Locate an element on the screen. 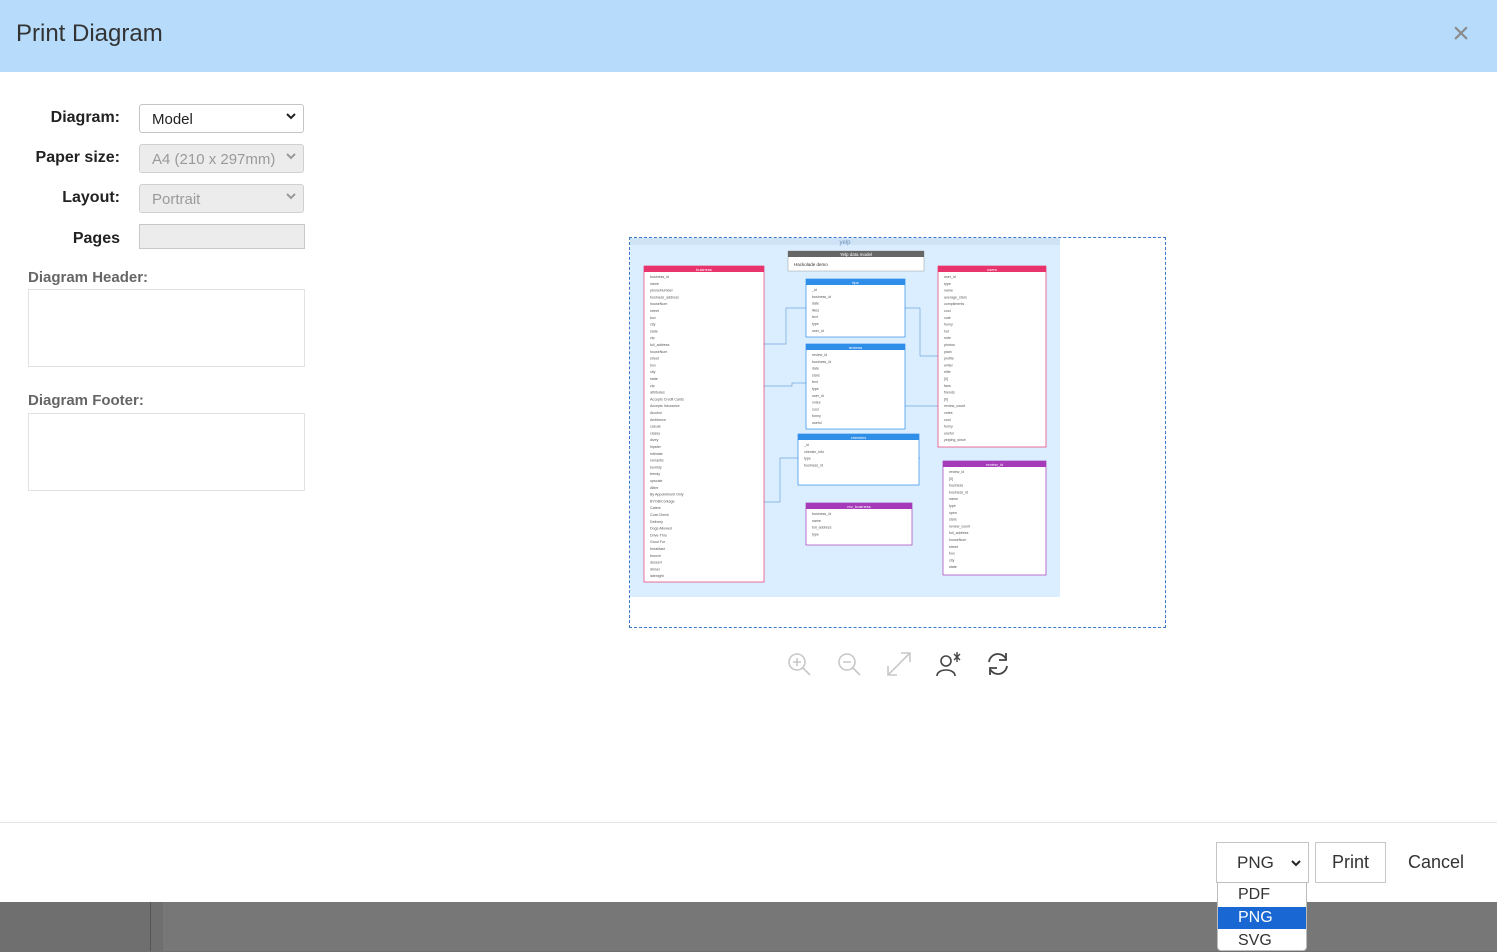 The height and width of the screenshot is (952, 1497). entity-field: _id is located at coordinates (806, 445).